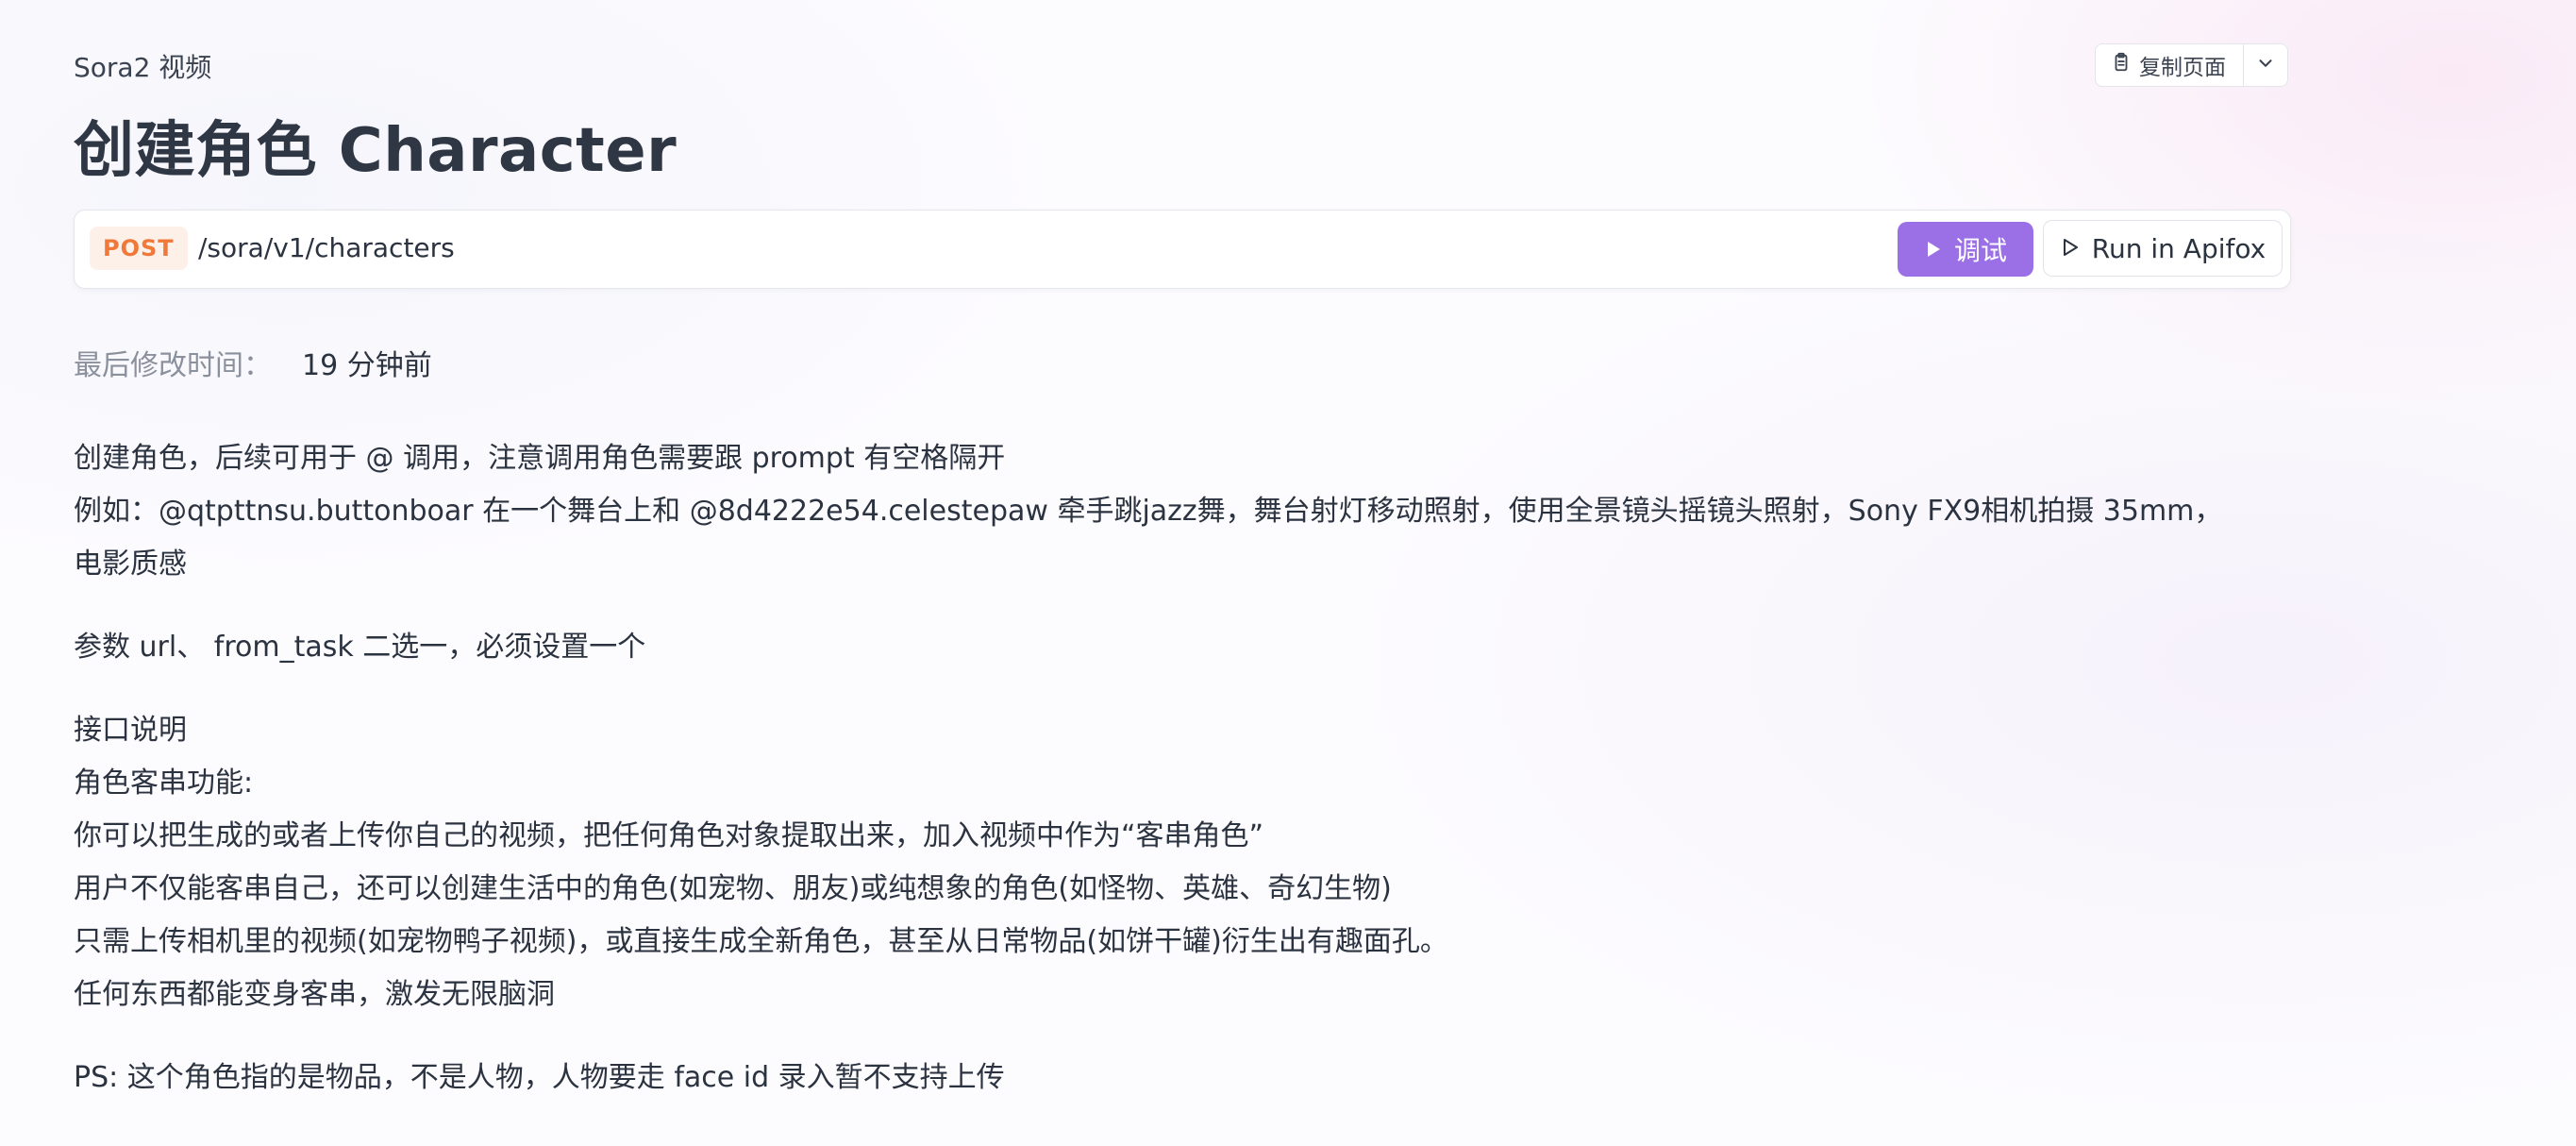 The height and width of the screenshot is (1146, 2576). I want to click on copy-options-dropdown, so click(2265, 65).